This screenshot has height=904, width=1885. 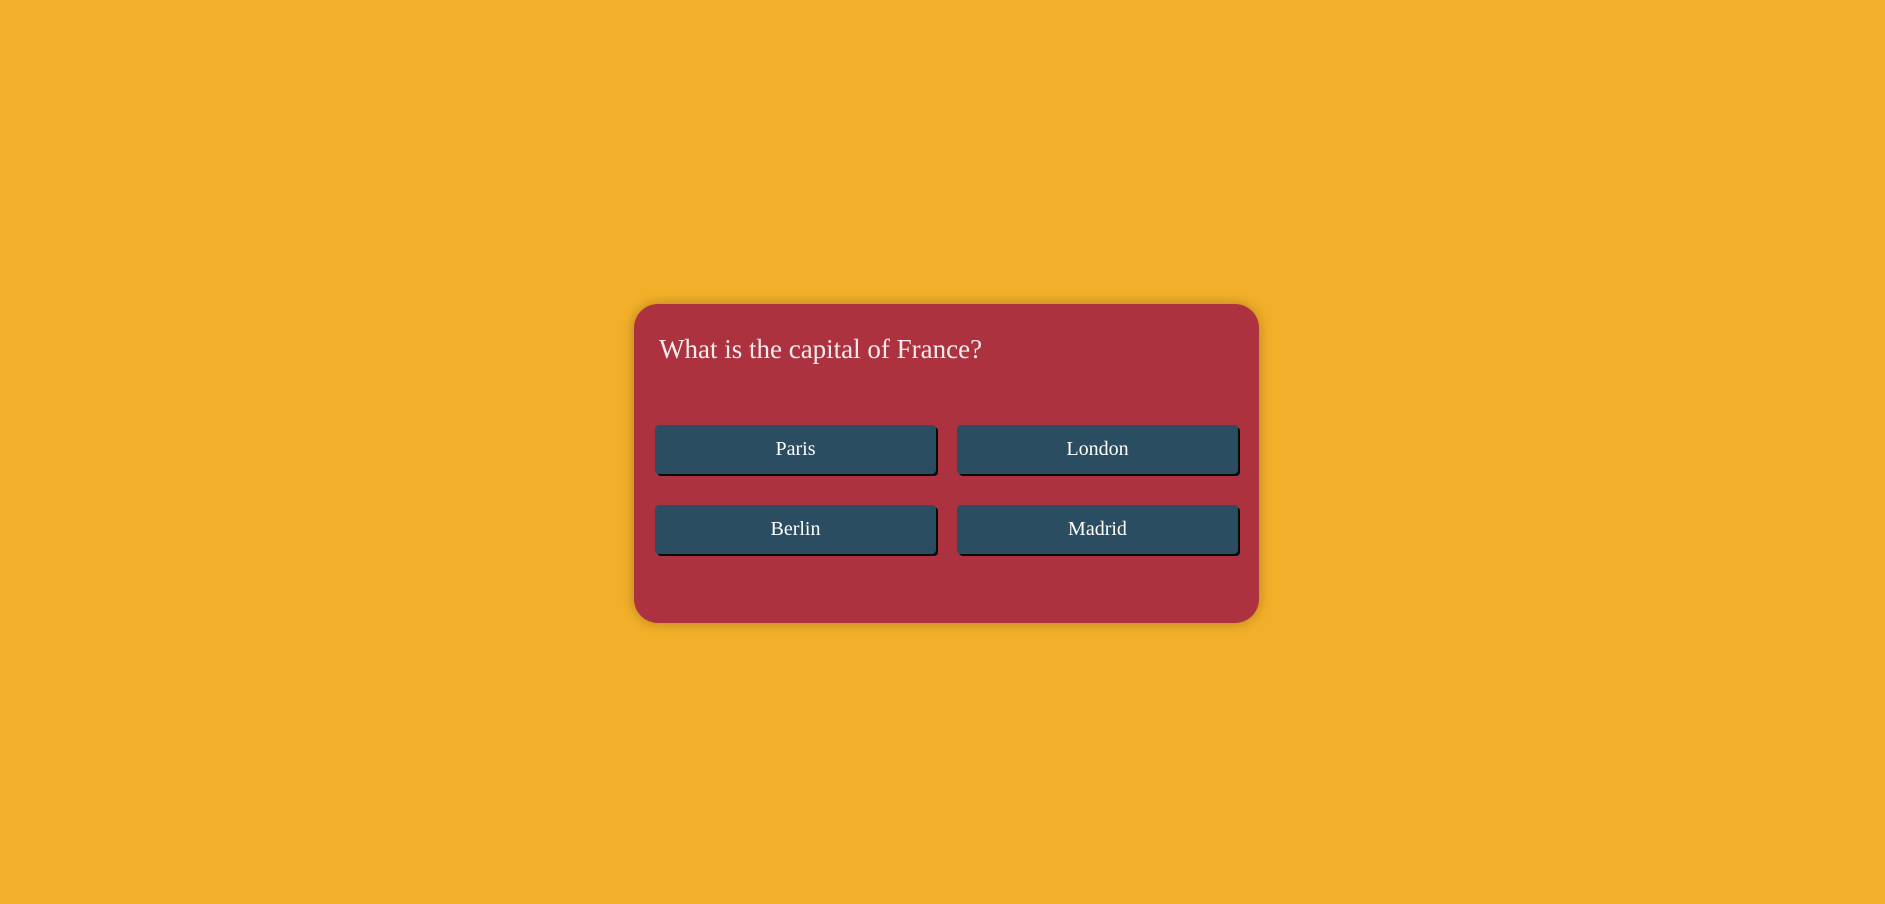 I want to click on answer-button-paris: Paris, so click(x=795, y=449).